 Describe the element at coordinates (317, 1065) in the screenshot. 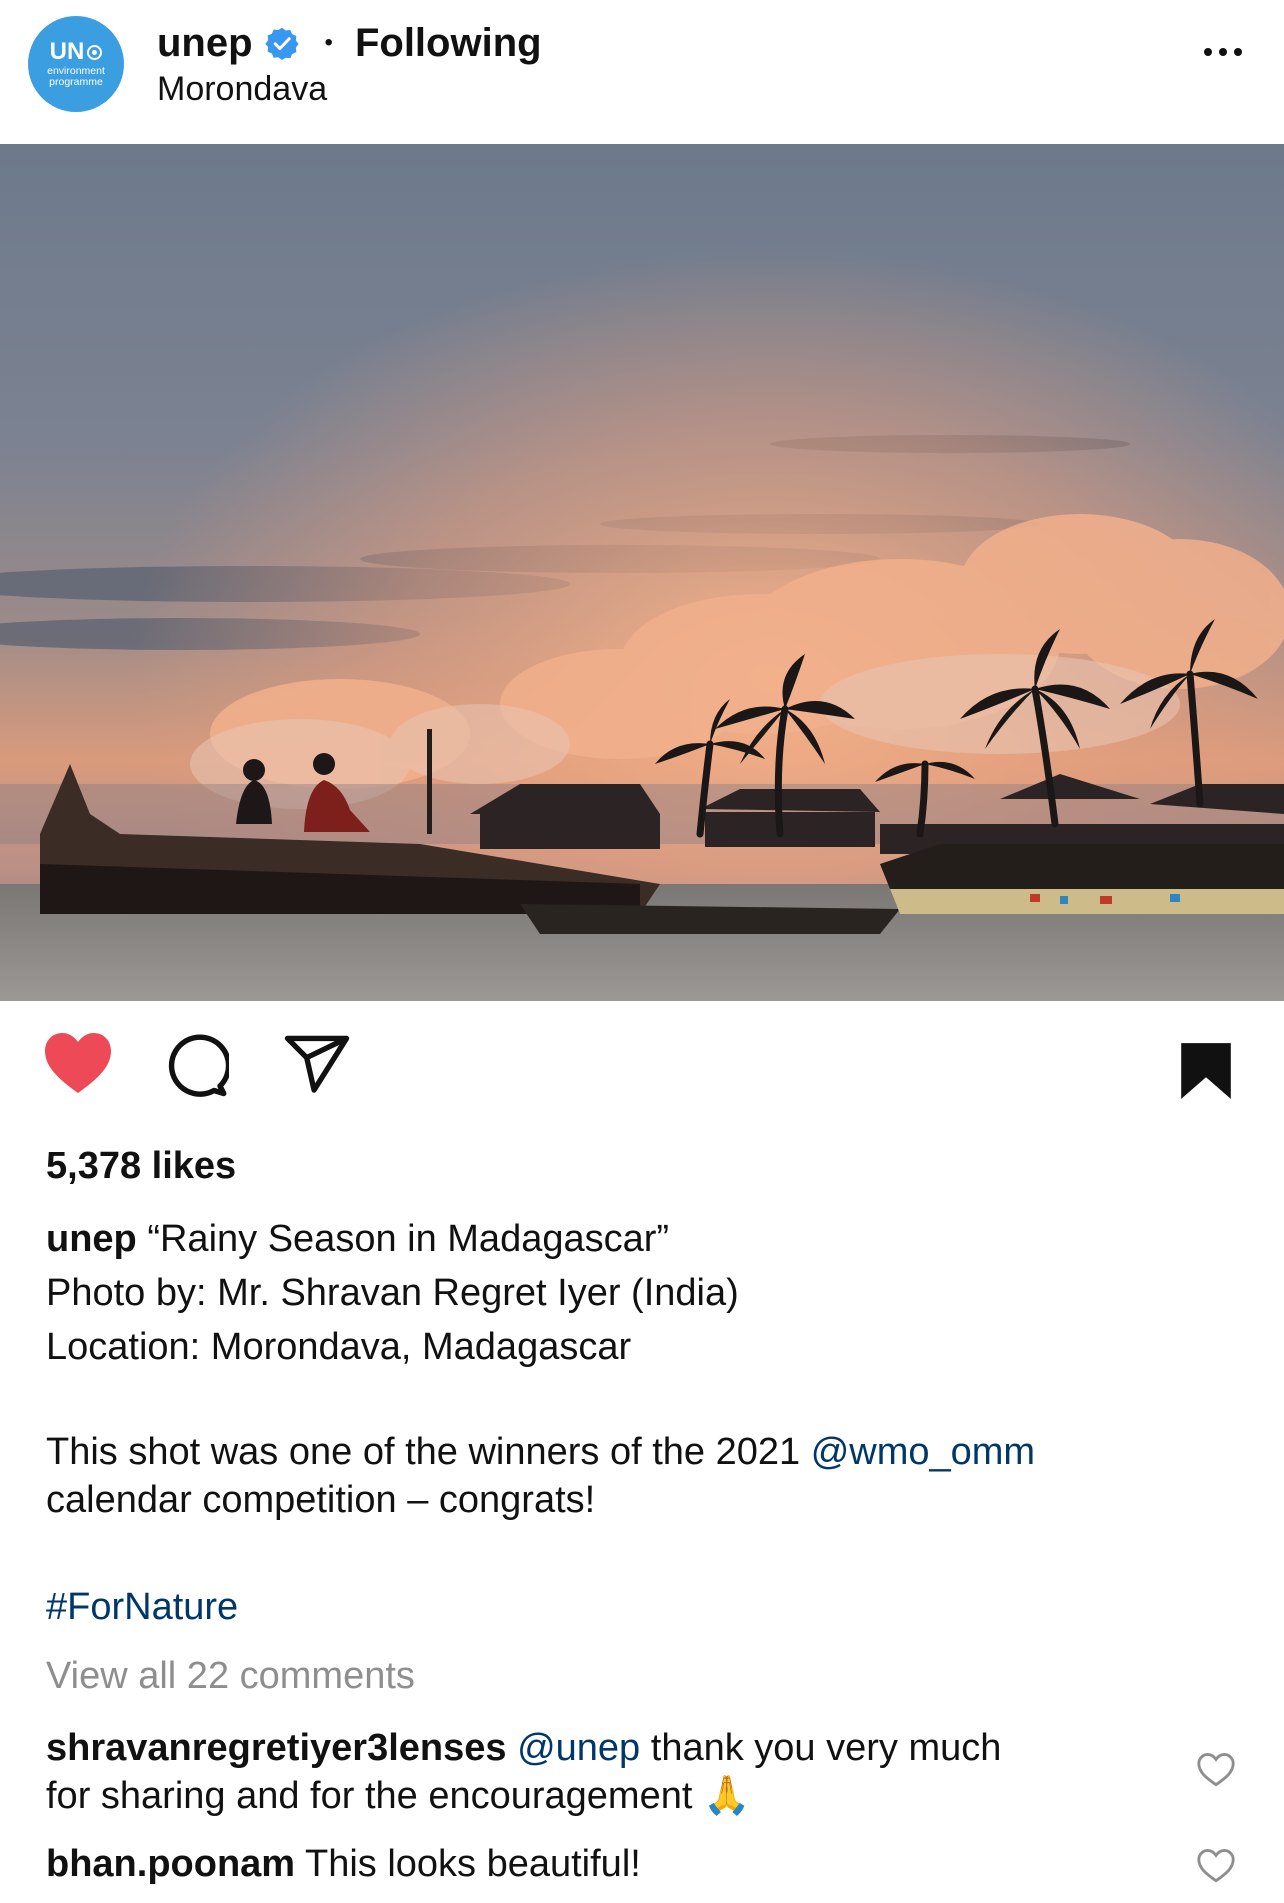

I see `share-send-icon` at that location.